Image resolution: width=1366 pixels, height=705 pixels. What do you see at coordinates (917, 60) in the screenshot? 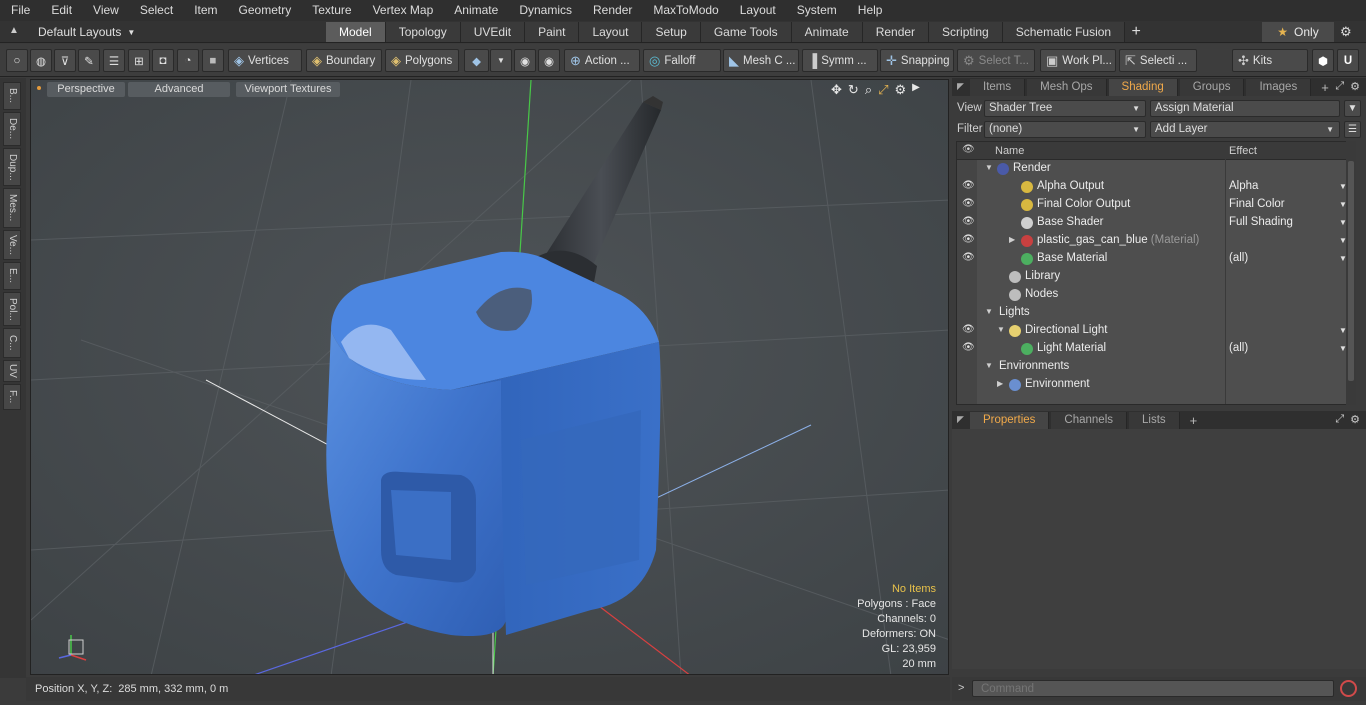
I see `snapping-button: ✛ Snapping` at bounding box center [917, 60].